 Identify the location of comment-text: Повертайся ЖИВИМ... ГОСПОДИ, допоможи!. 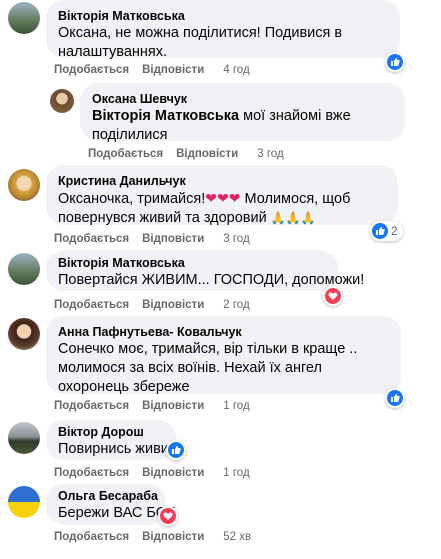
(211, 280).